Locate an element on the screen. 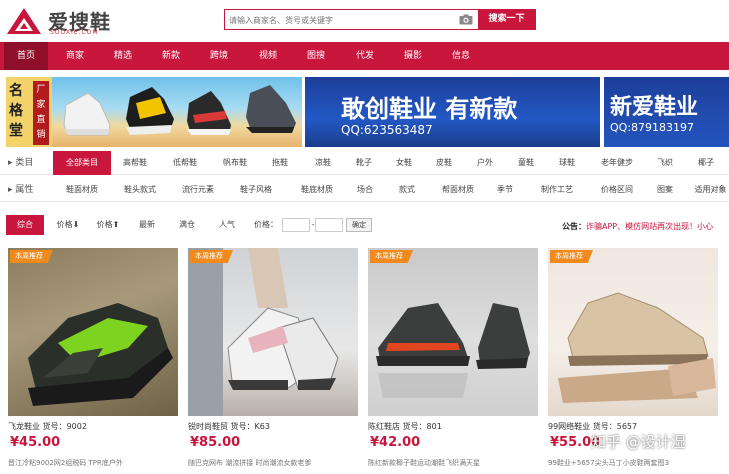 The image size is (729, 474). category-item: 高帮鞋 is located at coordinates (135, 163).